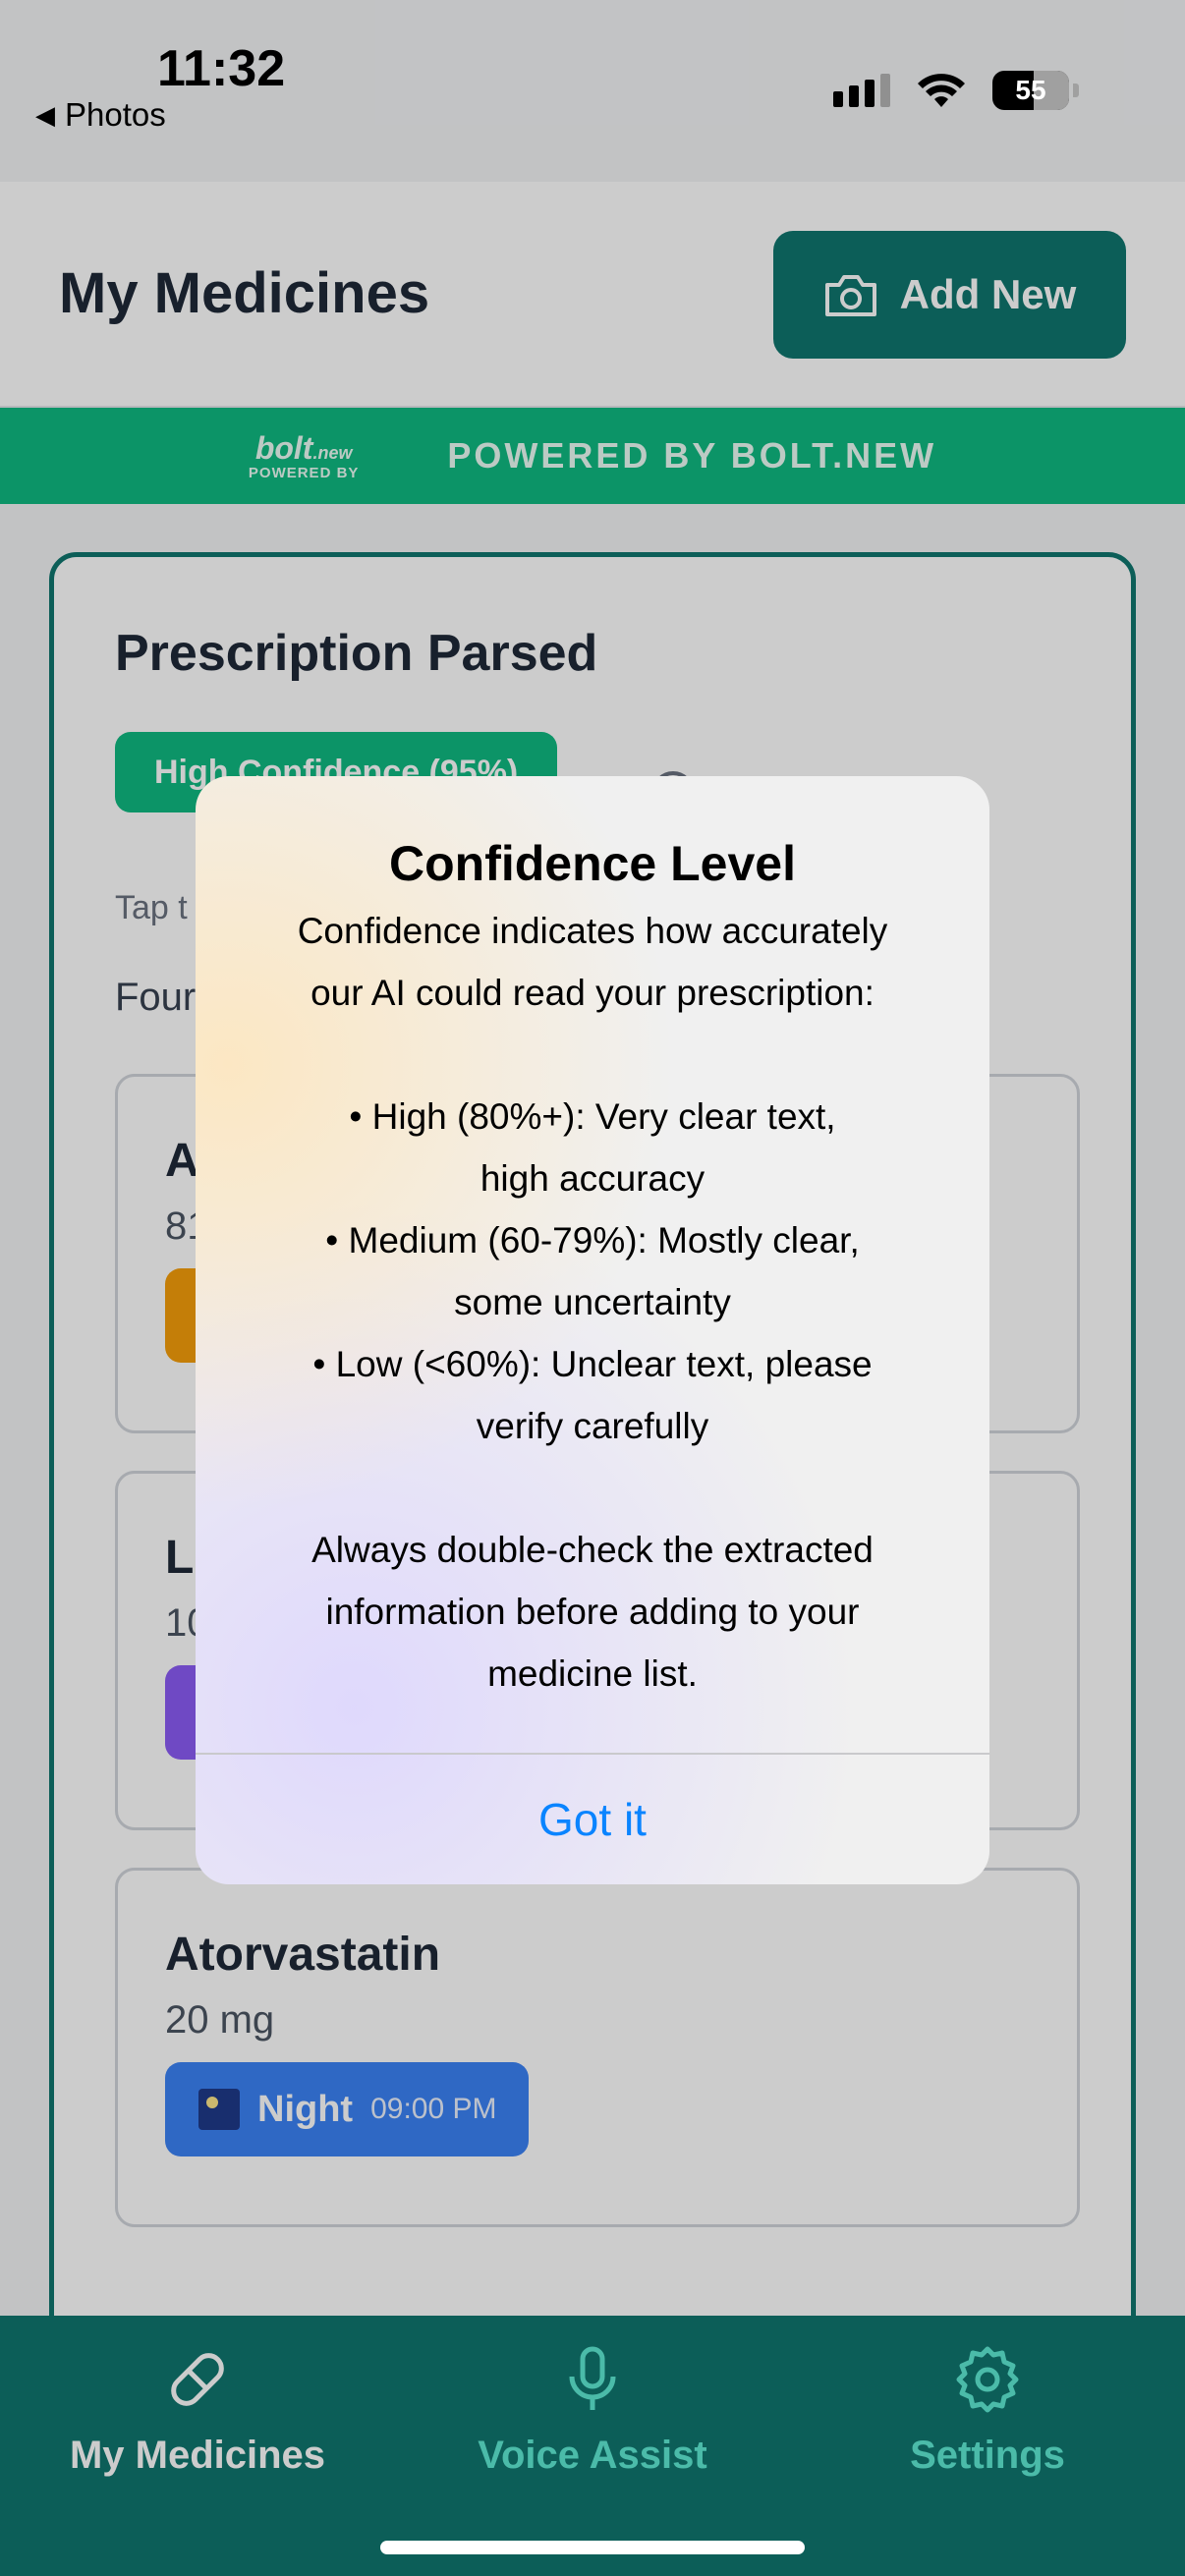 The image size is (1185, 2576). I want to click on alert-line: our AI could read your prescription:, so click(592, 993).